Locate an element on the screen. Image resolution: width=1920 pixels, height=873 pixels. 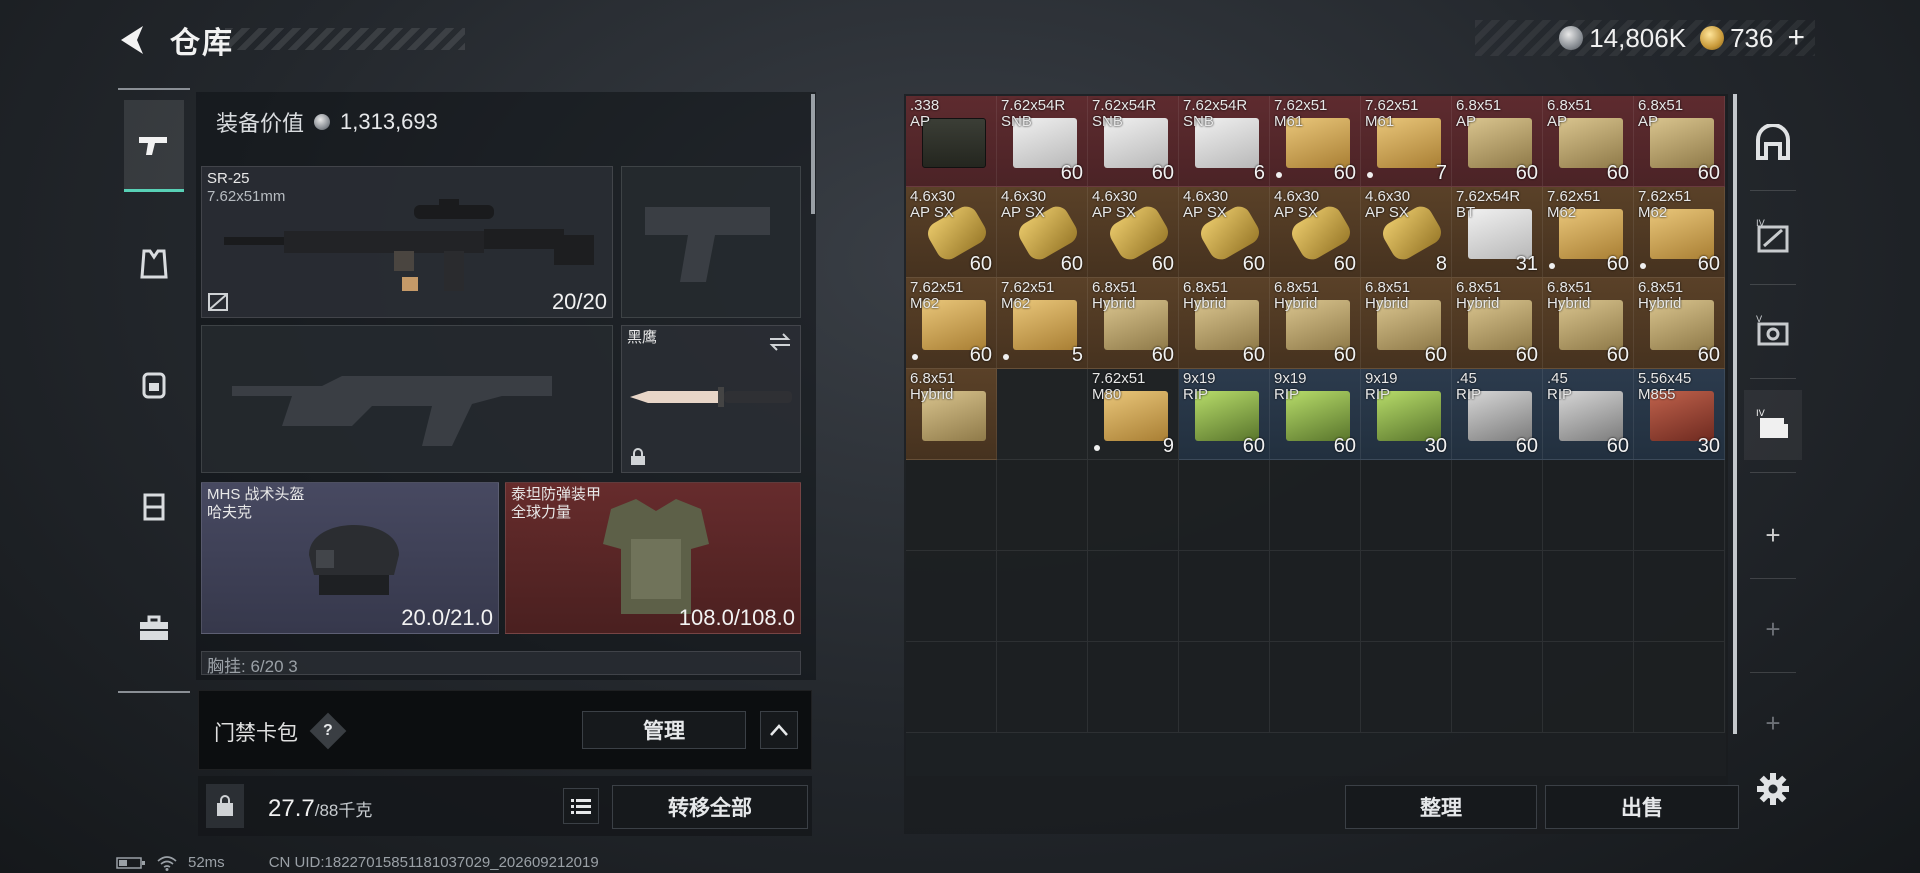
armor-vest-icon is located at coordinates (154, 264).